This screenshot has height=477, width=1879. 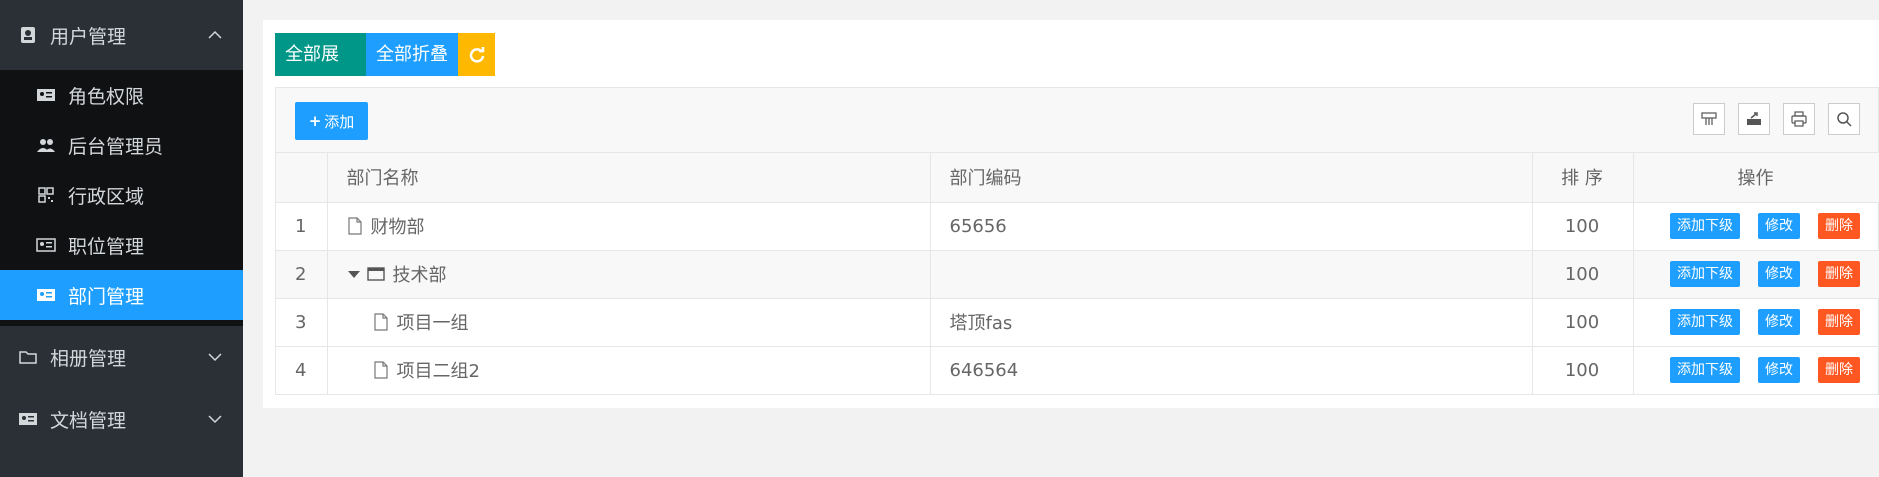 I want to click on folder-open-icon, so click(x=375, y=274).